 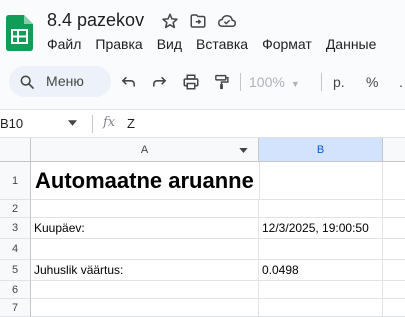 I want to click on search-icon, so click(x=27, y=82).